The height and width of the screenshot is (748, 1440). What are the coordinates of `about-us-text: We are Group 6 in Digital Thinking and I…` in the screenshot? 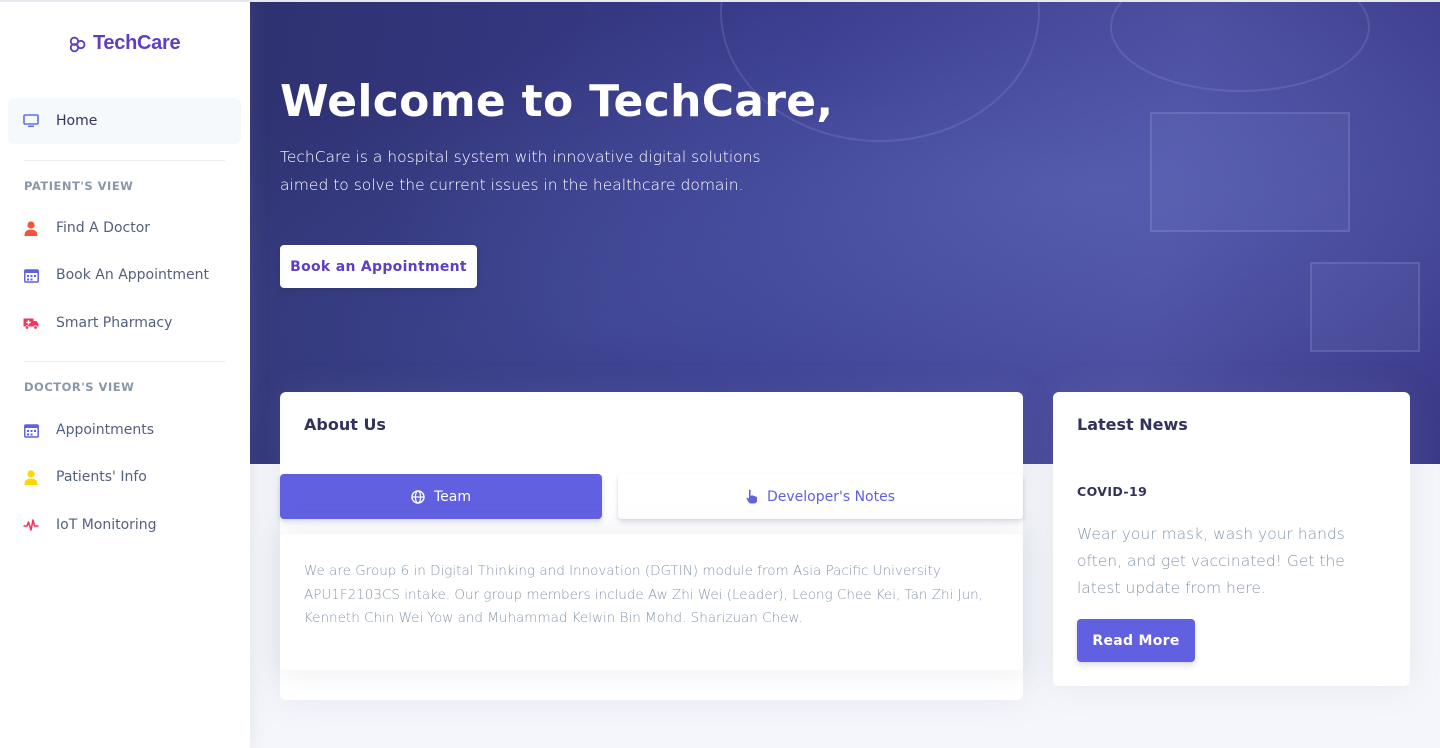 It's located at (644, 594).